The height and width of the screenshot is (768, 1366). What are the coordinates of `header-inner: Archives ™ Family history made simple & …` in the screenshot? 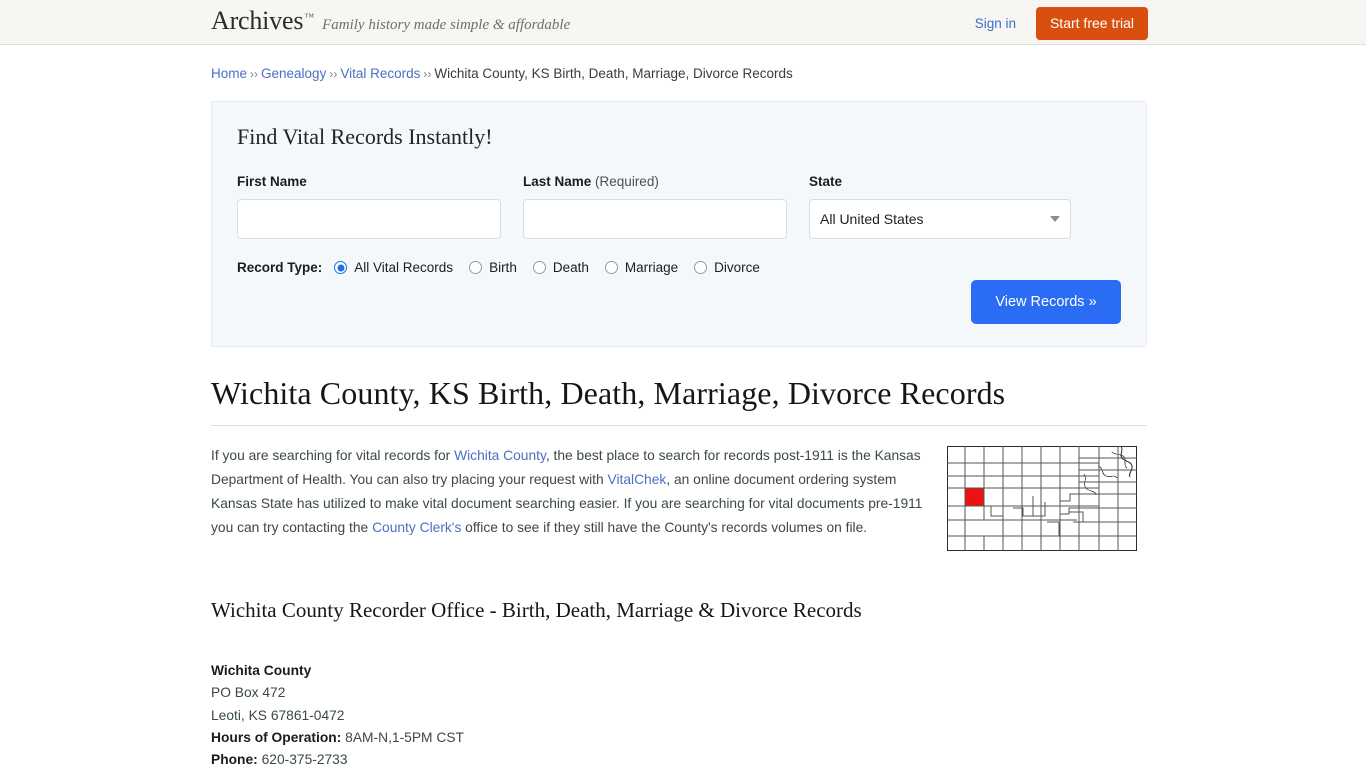 It's located at (683, 22).